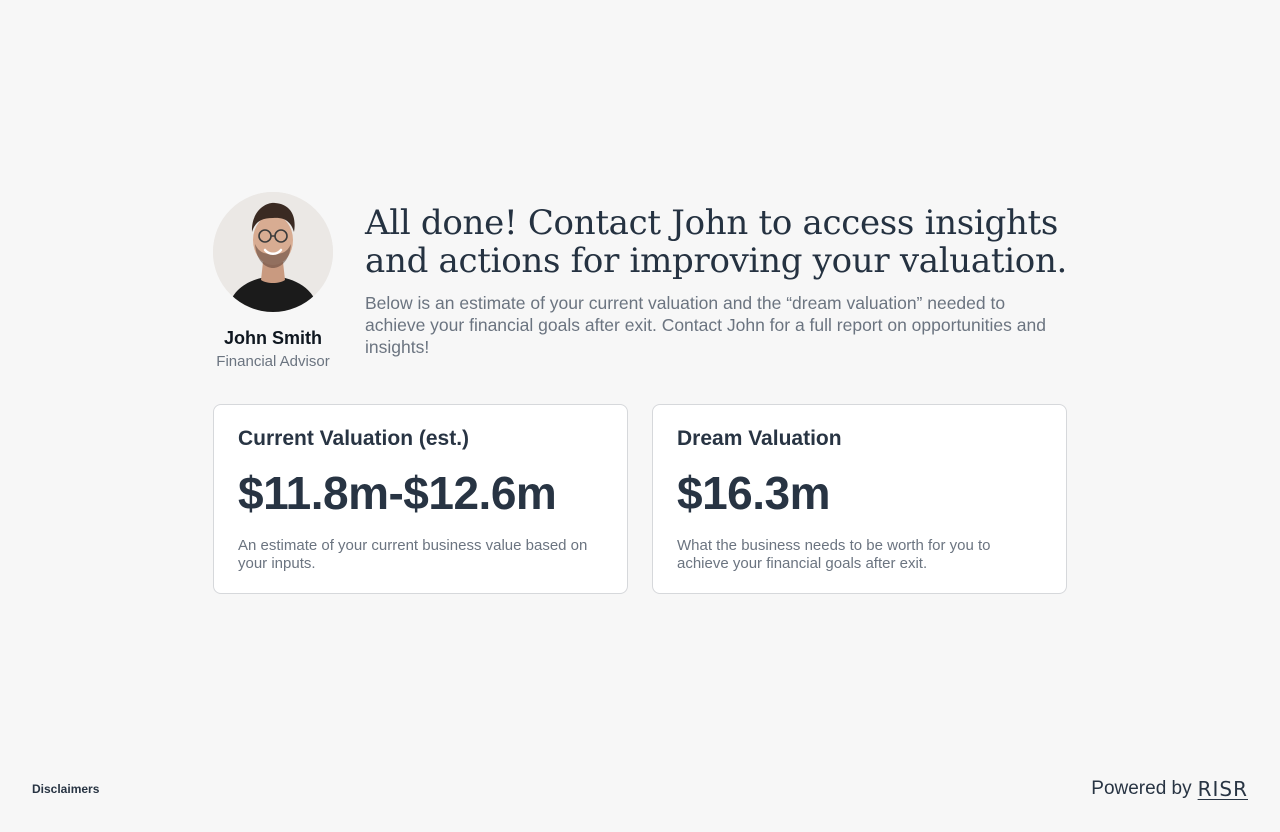 The image size is (1280, 832). Describe the element at coordinates (1223, 789) in the screenshot. I see `brand-logo: RISR` at that location.